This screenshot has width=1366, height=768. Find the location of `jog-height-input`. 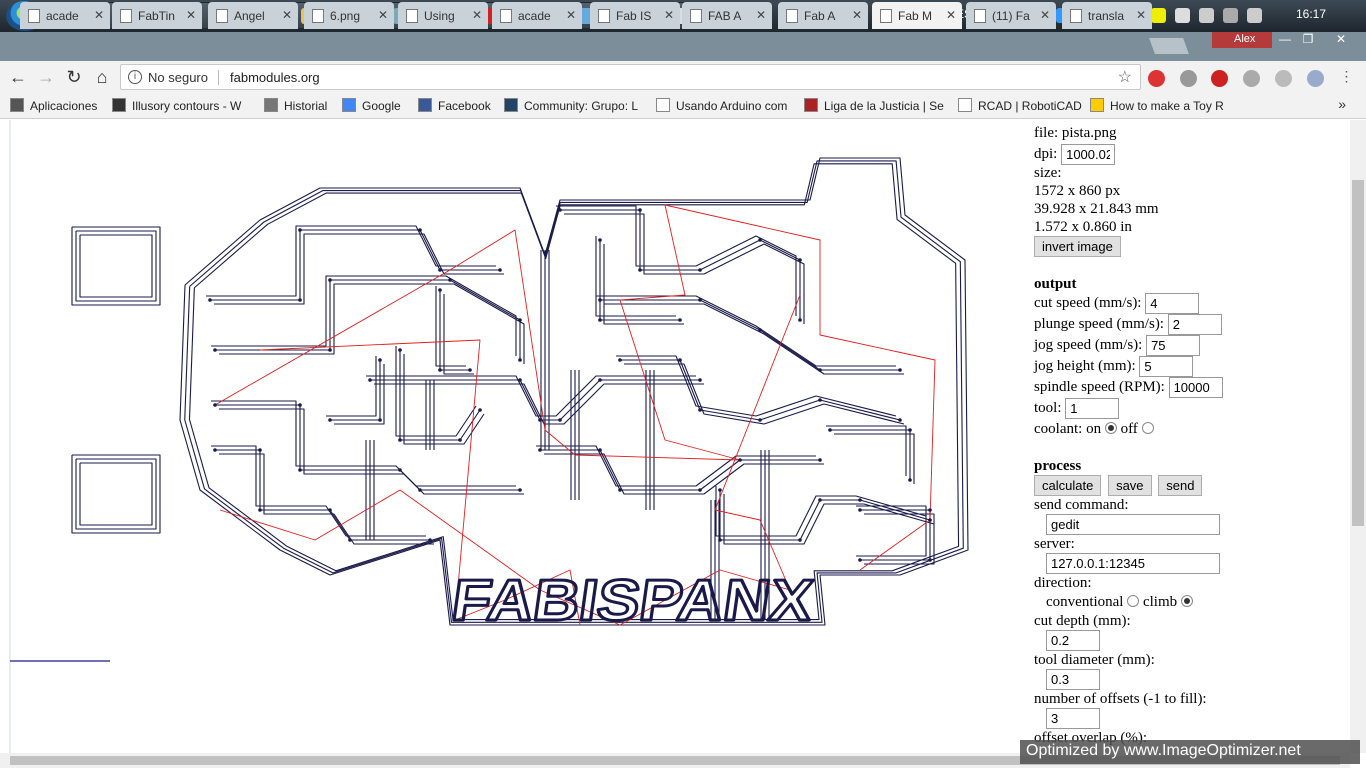

jog-height-input is located at coordinates (1166, 366).